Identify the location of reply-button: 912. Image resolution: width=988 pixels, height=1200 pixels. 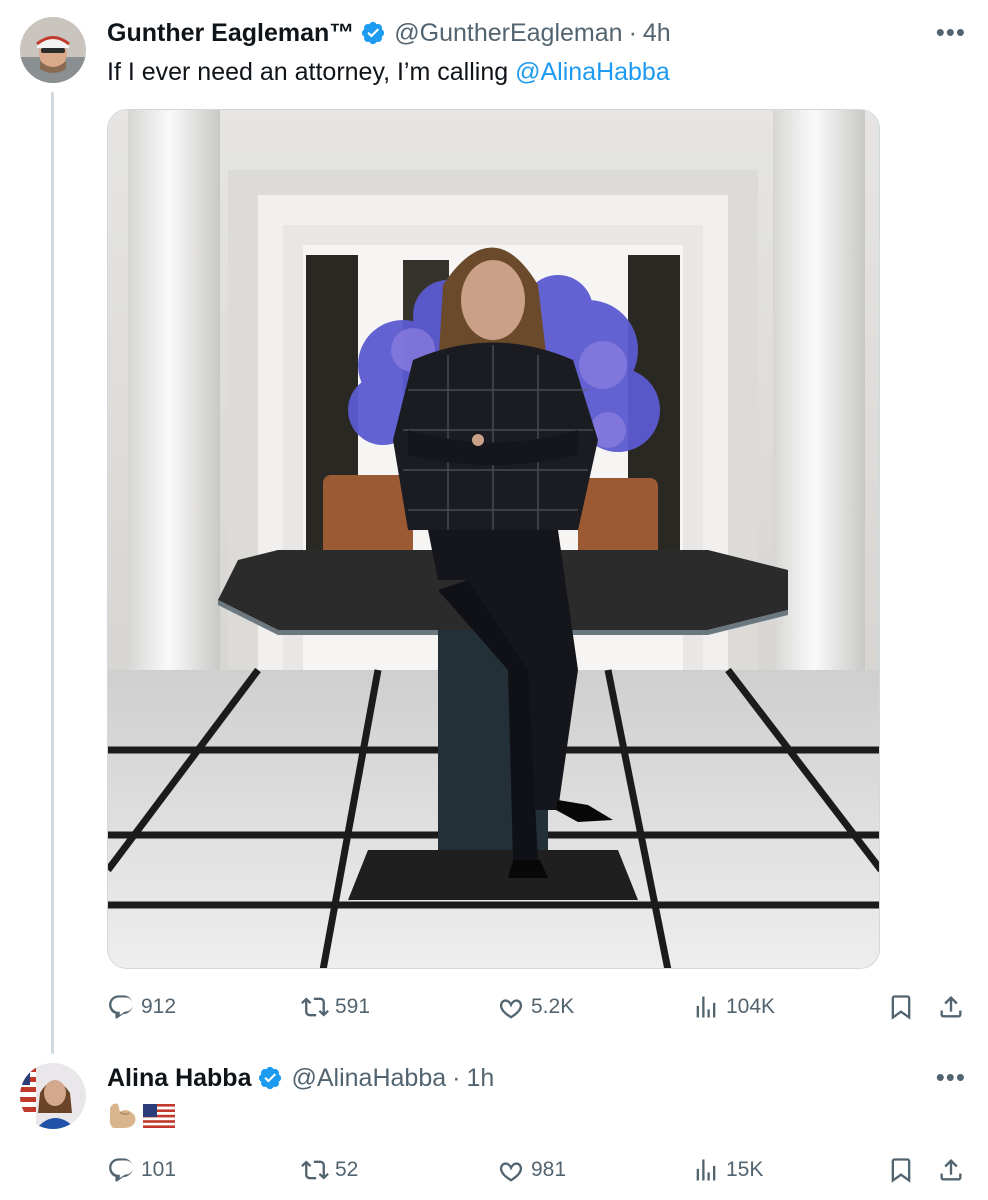
(141, 1007).